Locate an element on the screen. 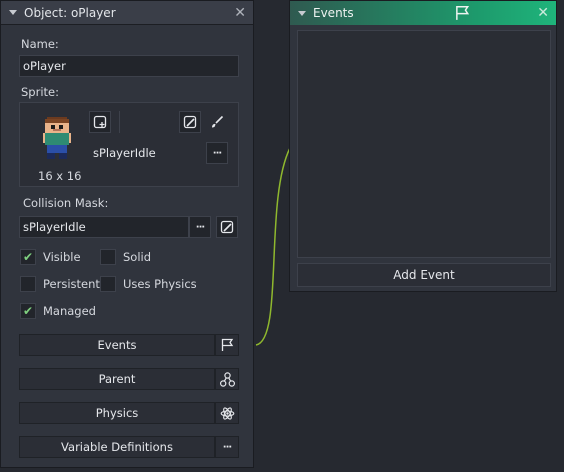 Image resolution: width=564 pixels, height=472 pixels. managed-label: Managed is located at coordinates (69, 311).